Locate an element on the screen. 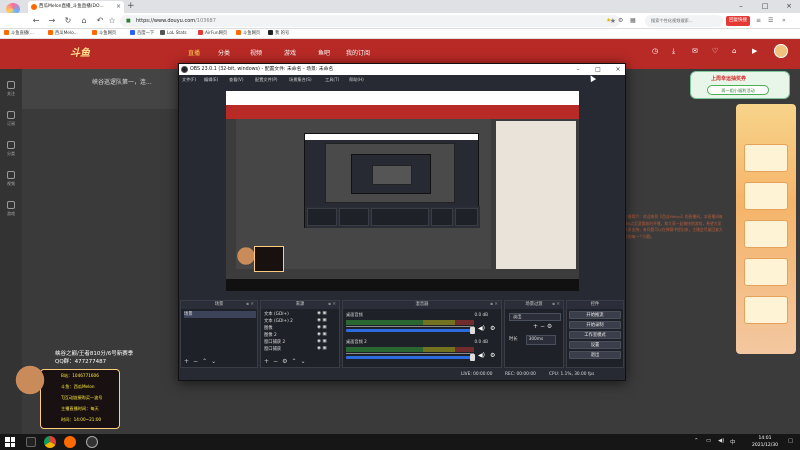 The width and height of the screenshot is (800, 450). menu-icon: ≡ is located at coordinates (758, 21).